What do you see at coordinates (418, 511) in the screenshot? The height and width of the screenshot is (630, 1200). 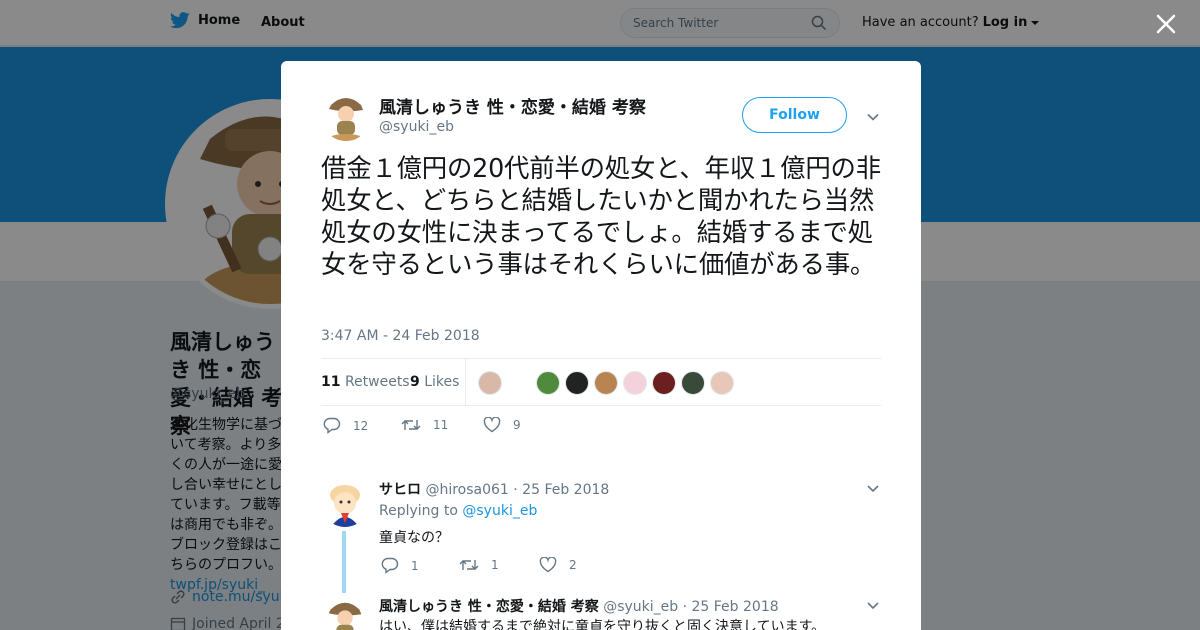 I see `replying-prefix: Replying to` at bounding box center [418, 511].